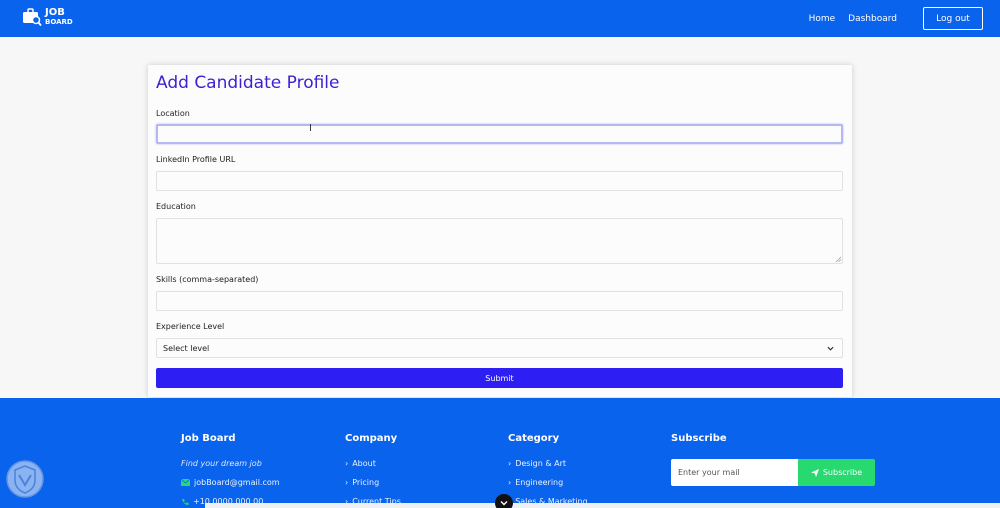  Describe the element at coordinates (185, 501) in the screenshot. I see `phone-icon` at that location.